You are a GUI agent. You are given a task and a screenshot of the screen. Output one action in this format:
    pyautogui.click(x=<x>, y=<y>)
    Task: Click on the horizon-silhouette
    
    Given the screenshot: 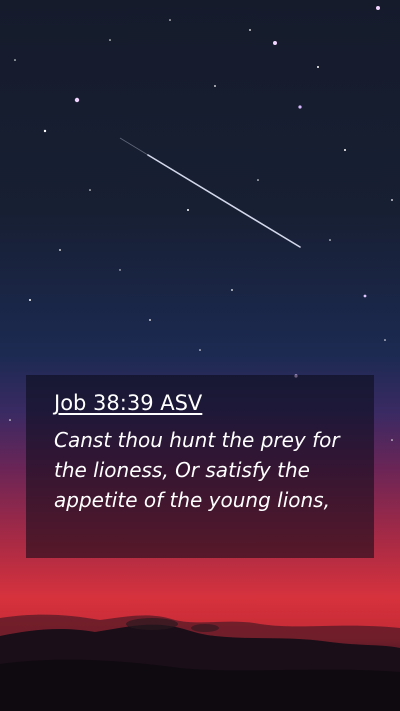 What is the action you would take?
    pyautogui.click(x=200, y=662)
    